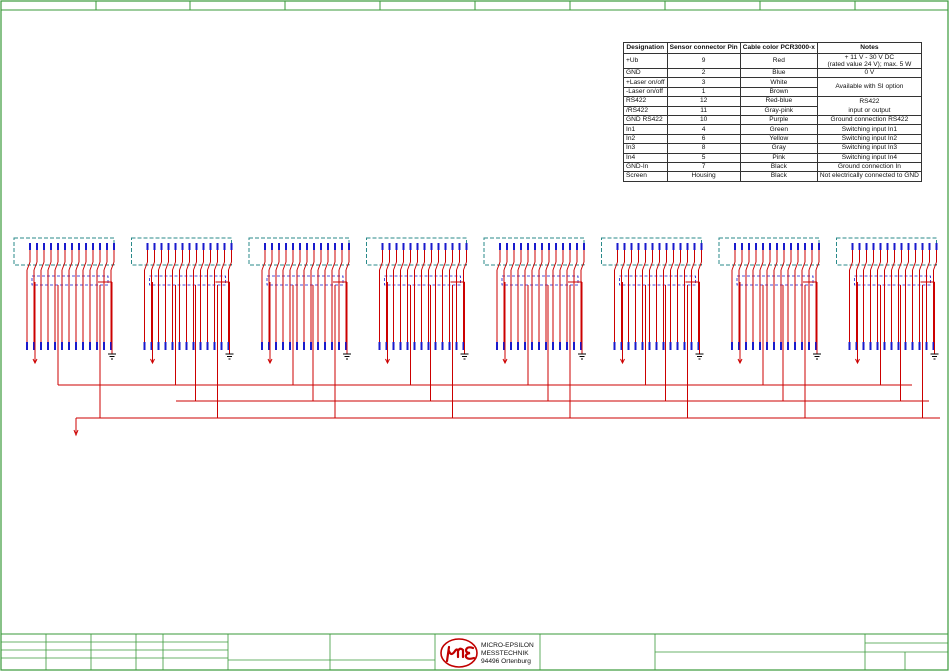 Image resolution: width=950 pixels, height=672 pixels. I want to click on table-row: /RS422 11 Gray-pink input or output, so click(772, 110).